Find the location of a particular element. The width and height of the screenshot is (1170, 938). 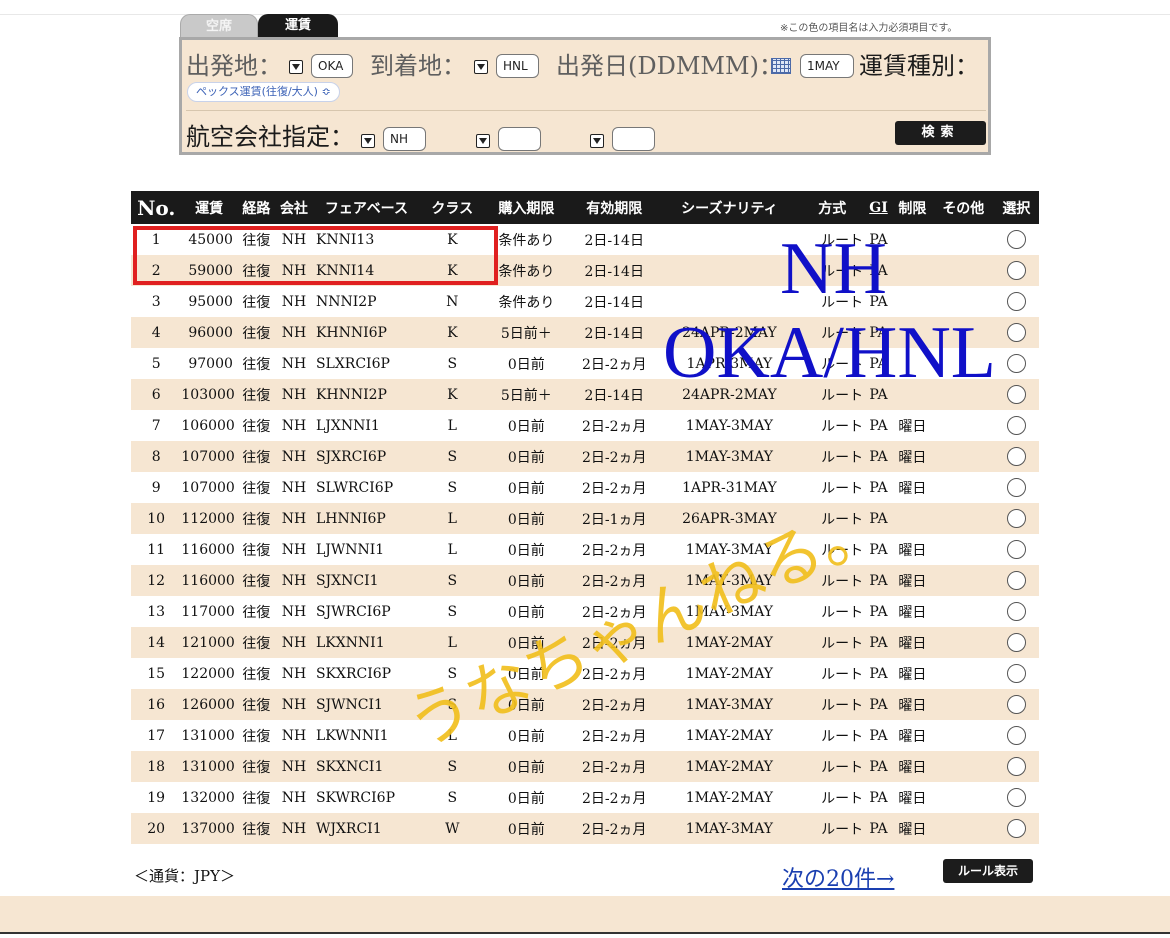

required-field-note: ※この色の項目名は入力必須項目です。 is located at coordinates (869, 28).